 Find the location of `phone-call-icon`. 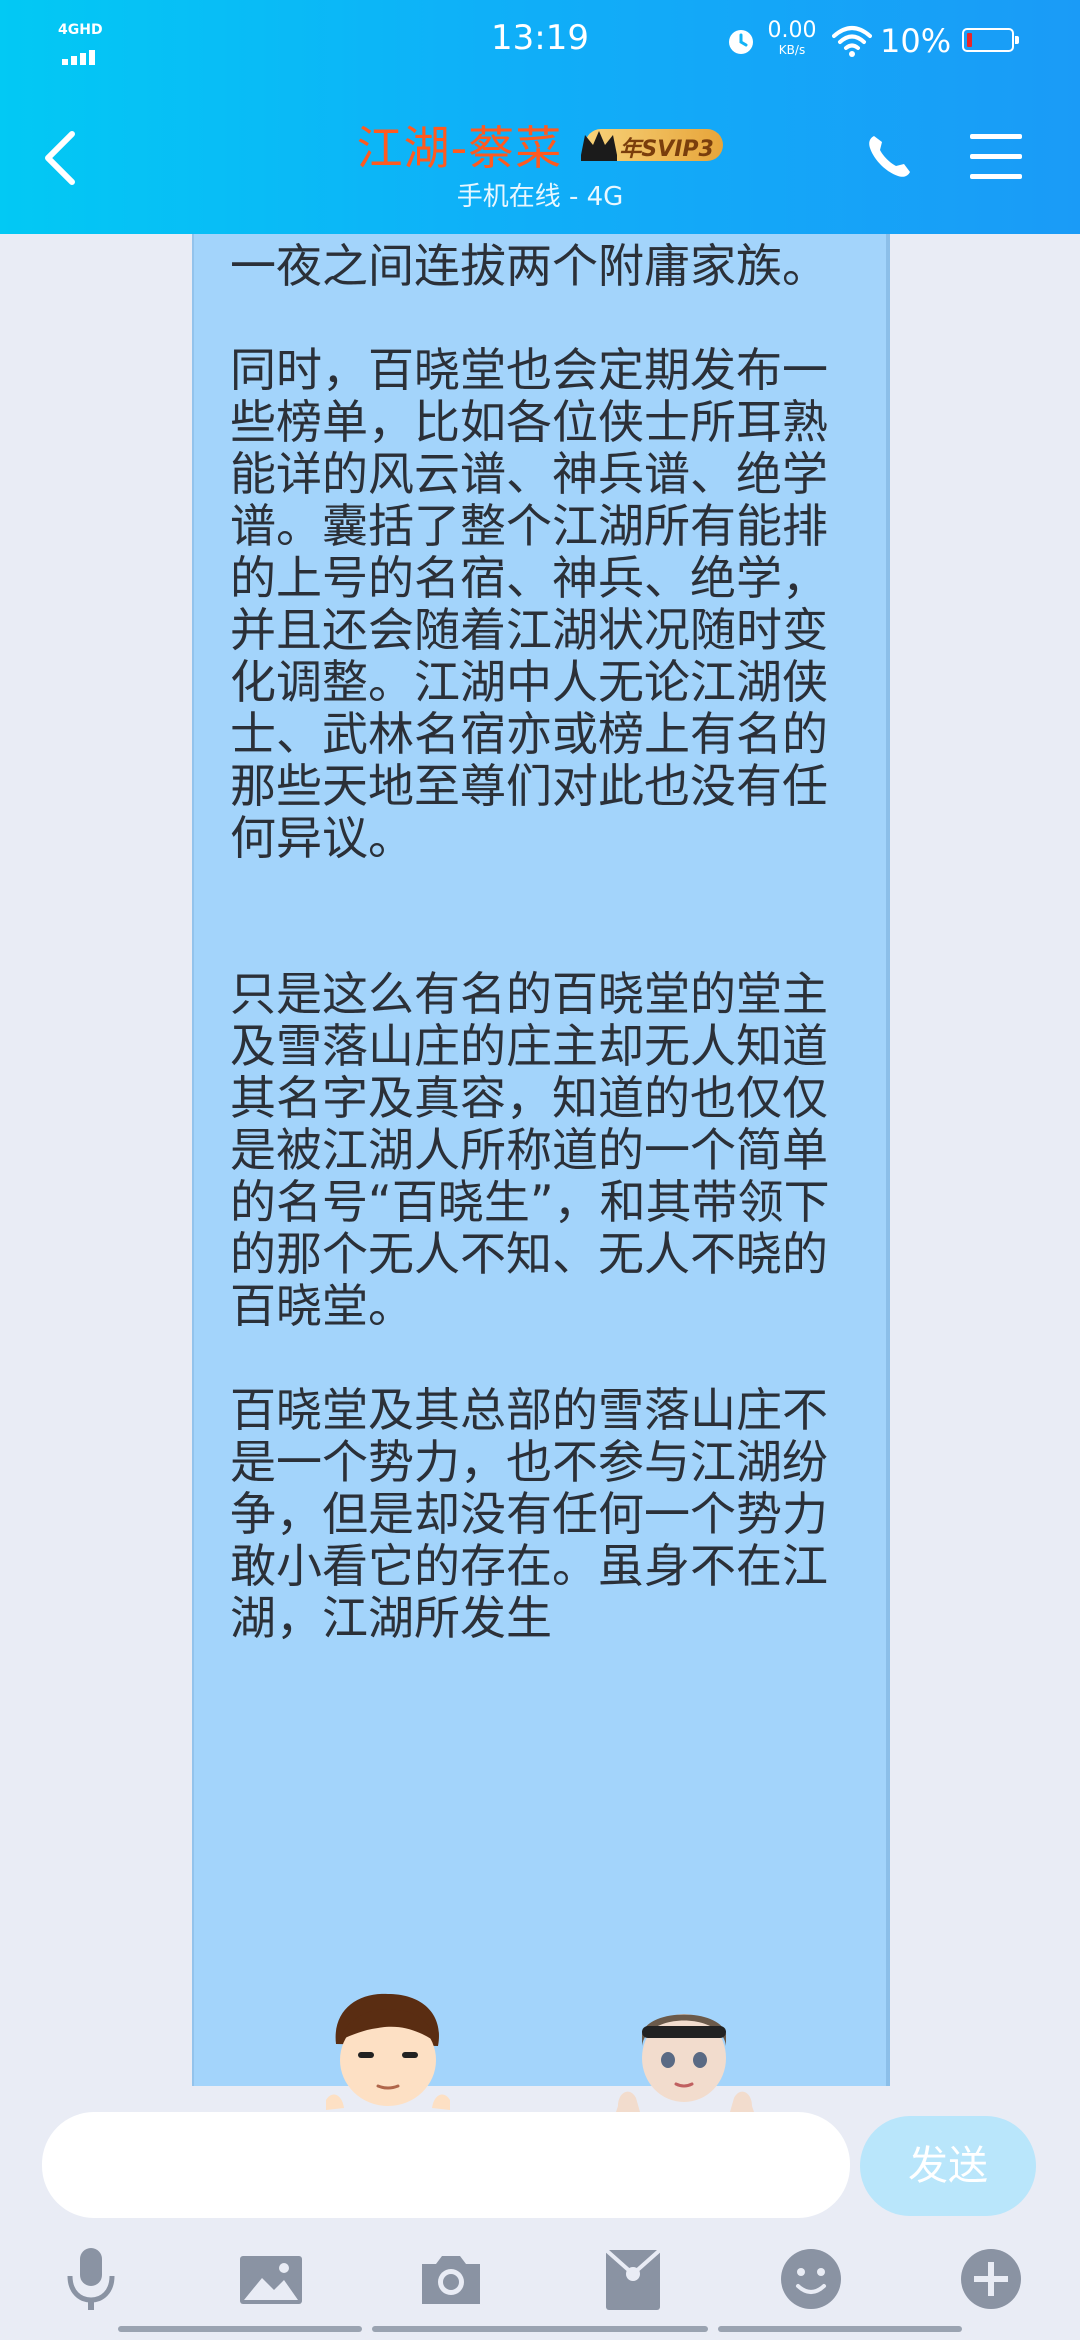

phone-call-icon is located at coordinates (889, 157).